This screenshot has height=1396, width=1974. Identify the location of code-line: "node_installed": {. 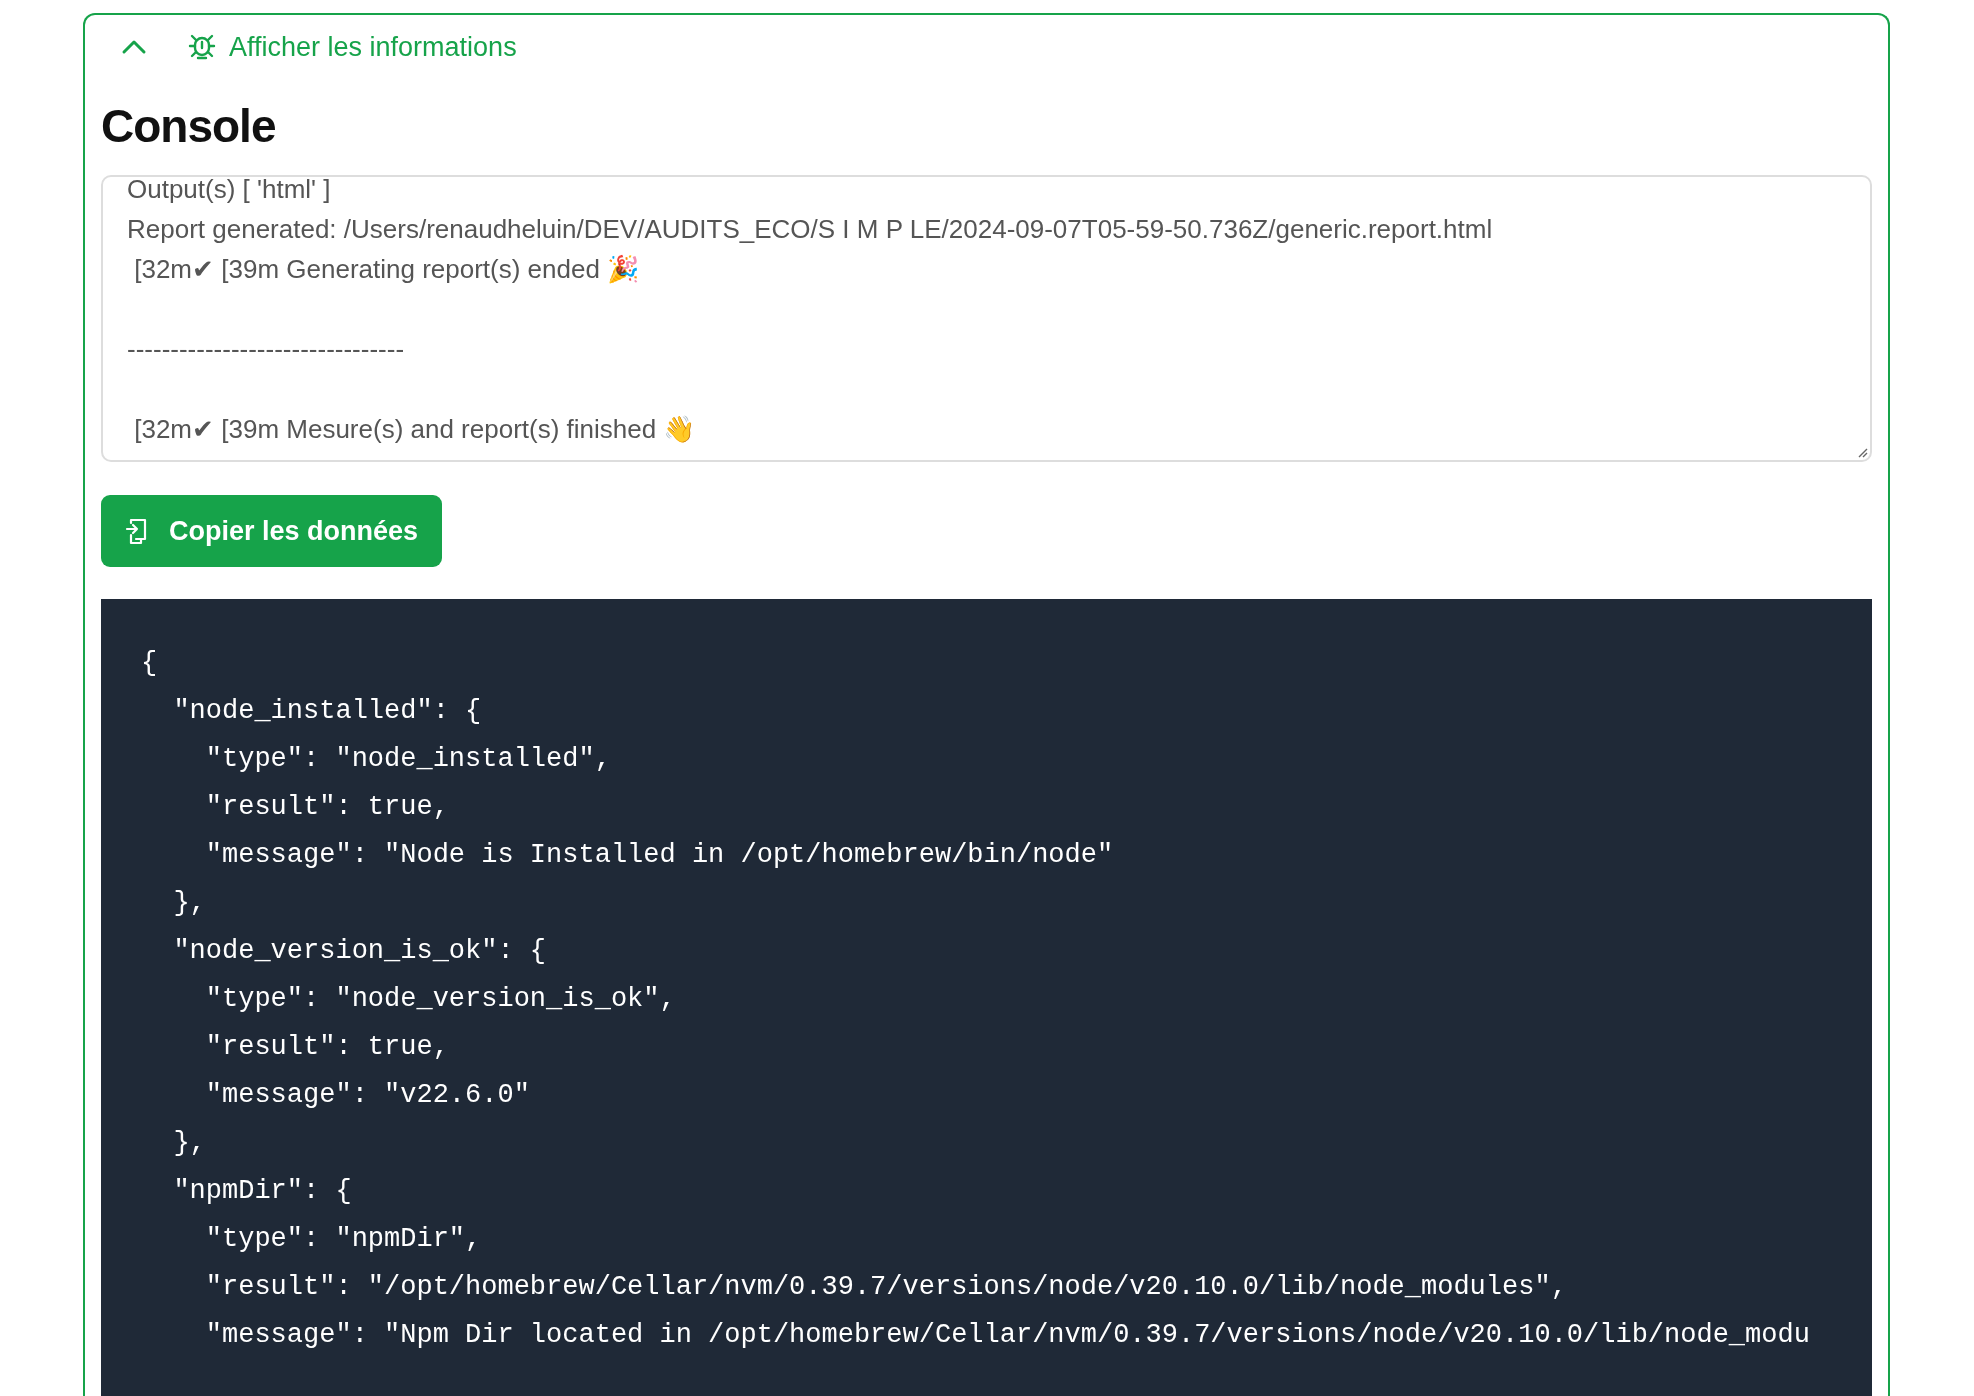
(327, 711).